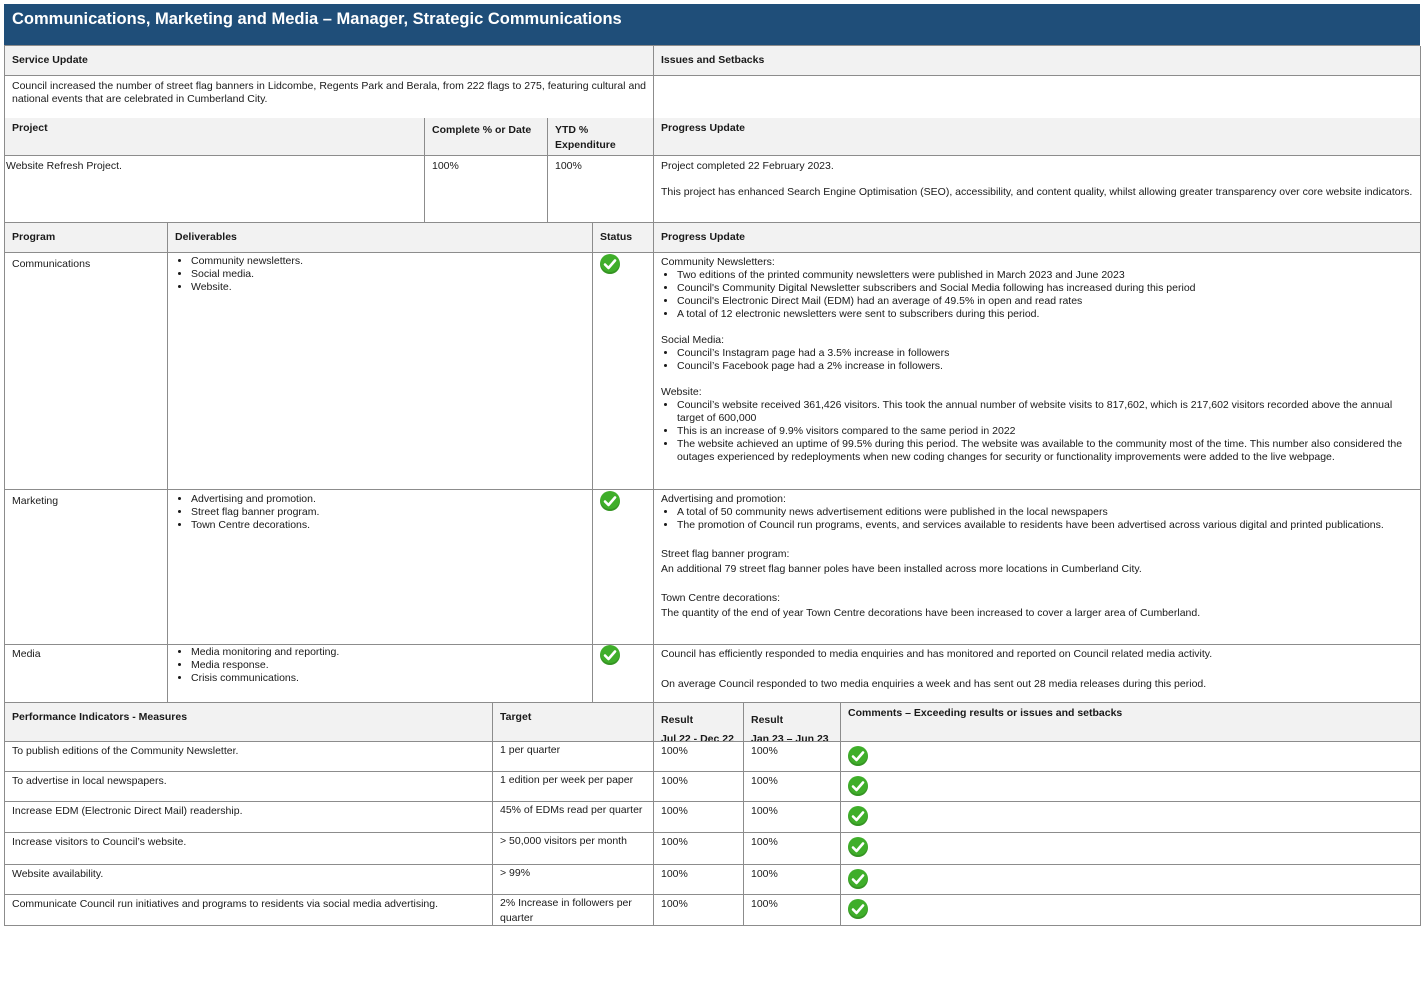 The image size is (1421, 988). Describe the element at coordinates (573, 722) in the screenshot. I see `kpi-target-header: Target` at that location.